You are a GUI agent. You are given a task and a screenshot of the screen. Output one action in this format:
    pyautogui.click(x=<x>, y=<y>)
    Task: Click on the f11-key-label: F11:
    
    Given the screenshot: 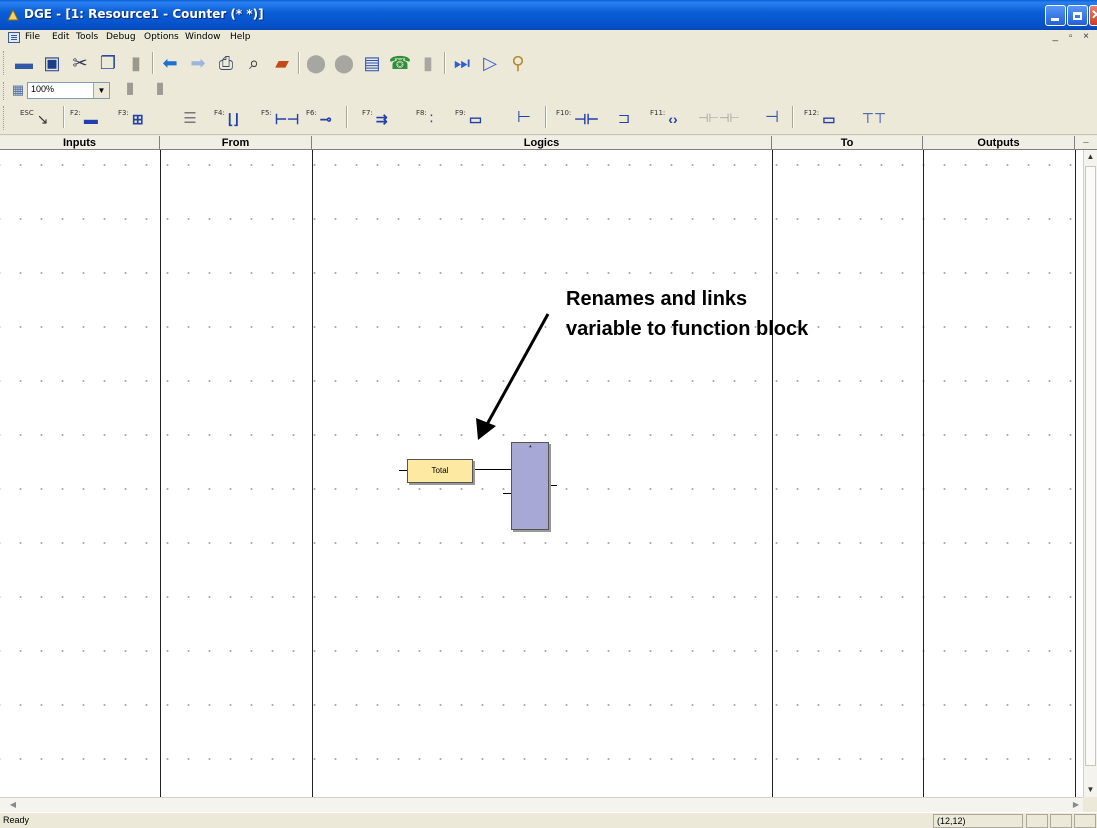 What is the action you would take?
    pyautogui.click(x=658, y=113)
    